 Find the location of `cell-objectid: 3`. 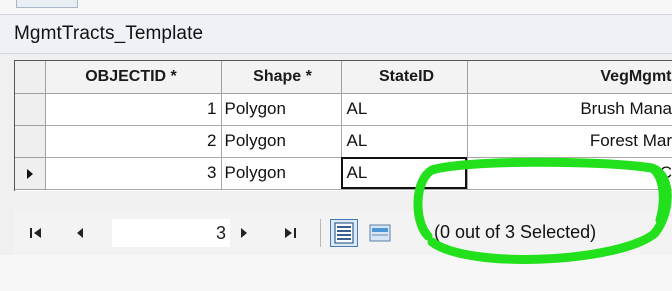

cell-objectid: 3 is located at coordinates (133, 173).